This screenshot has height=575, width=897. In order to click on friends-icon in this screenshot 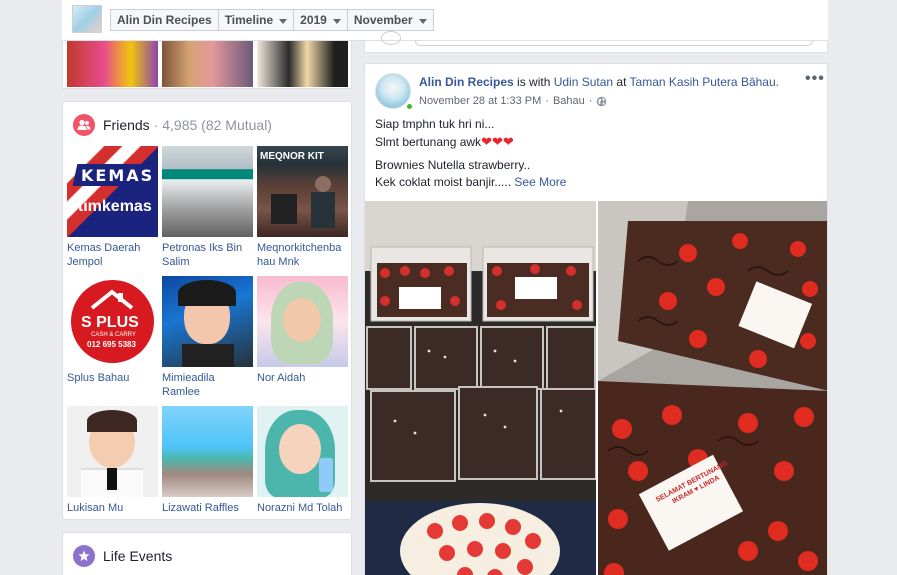, I will do `click(84, 125)`.